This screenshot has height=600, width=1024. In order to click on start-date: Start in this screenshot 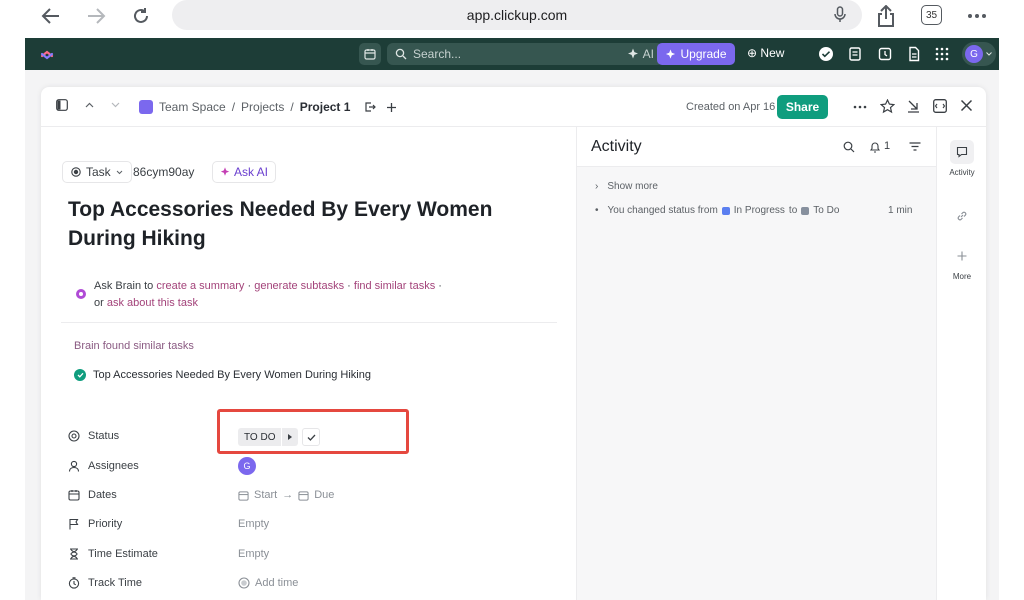, I will do `click(265, 495)`.